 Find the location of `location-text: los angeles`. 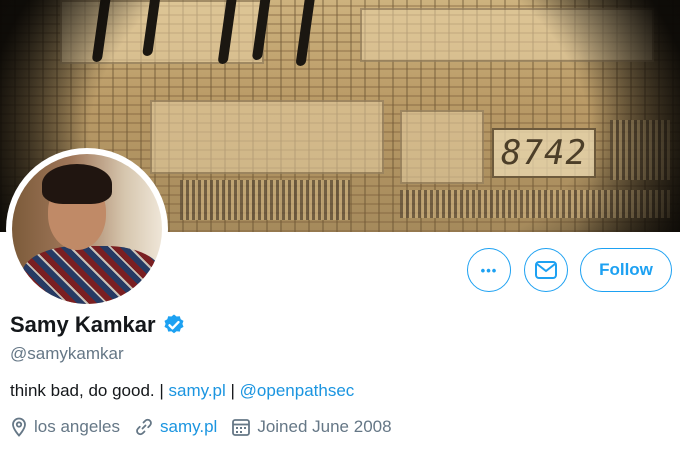

location-text: los angeles is located at coordinates (77, 426).